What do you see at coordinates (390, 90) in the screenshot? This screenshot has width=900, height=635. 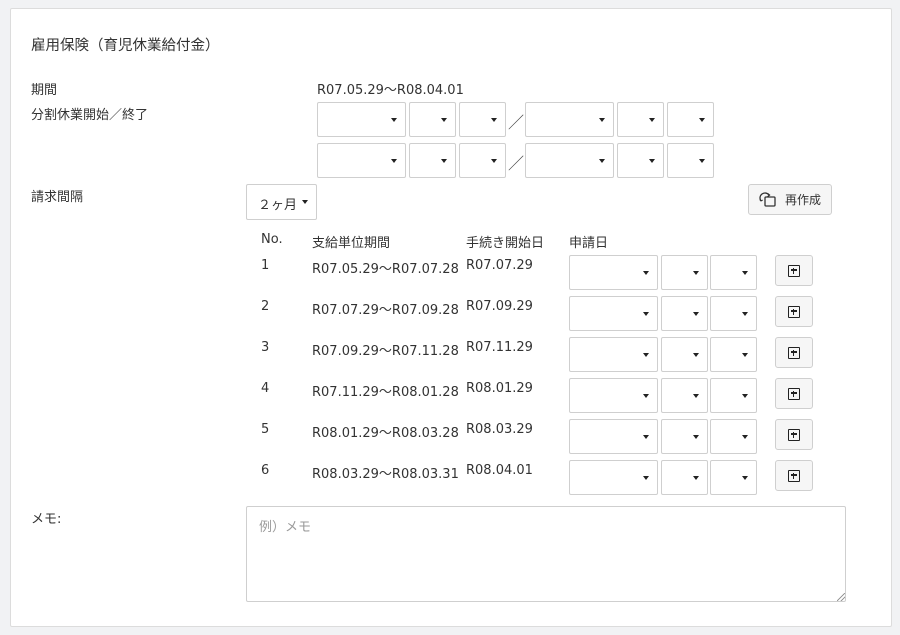 I see `period-value: R07.05.29〜R08.04.01` at bounding box center [390, 90].